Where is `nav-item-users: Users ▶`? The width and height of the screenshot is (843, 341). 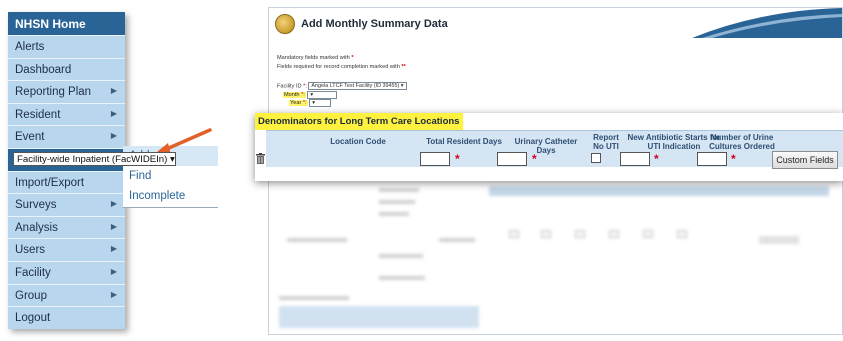
nav-item-users: Users ▶ is located at coordinates (66, 249).